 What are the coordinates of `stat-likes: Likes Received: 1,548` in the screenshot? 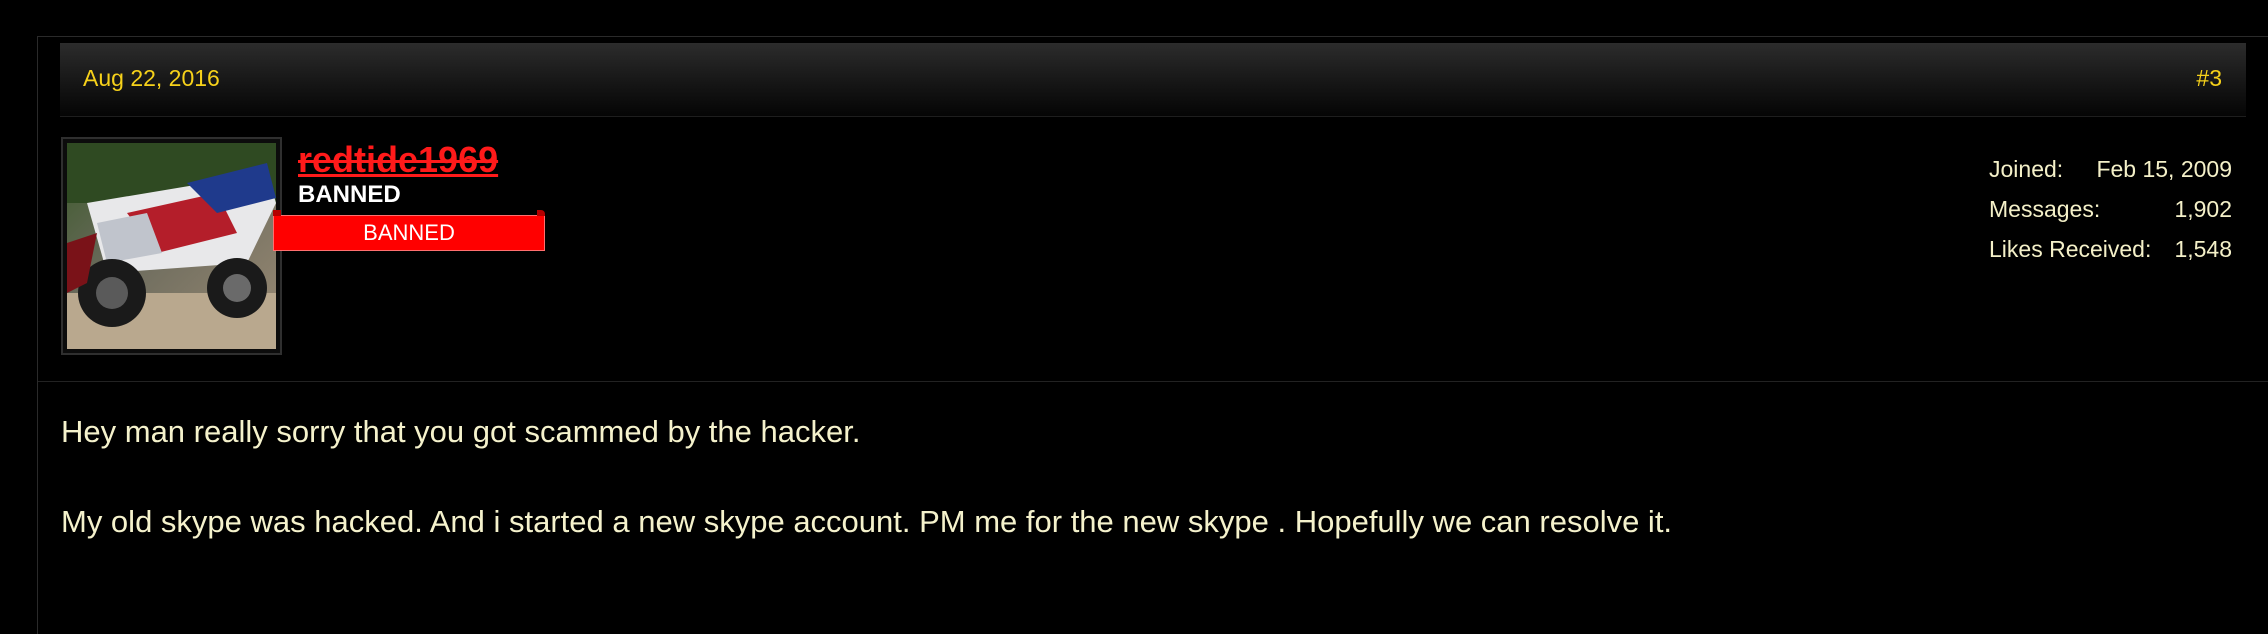 It's located at (2110, 249).